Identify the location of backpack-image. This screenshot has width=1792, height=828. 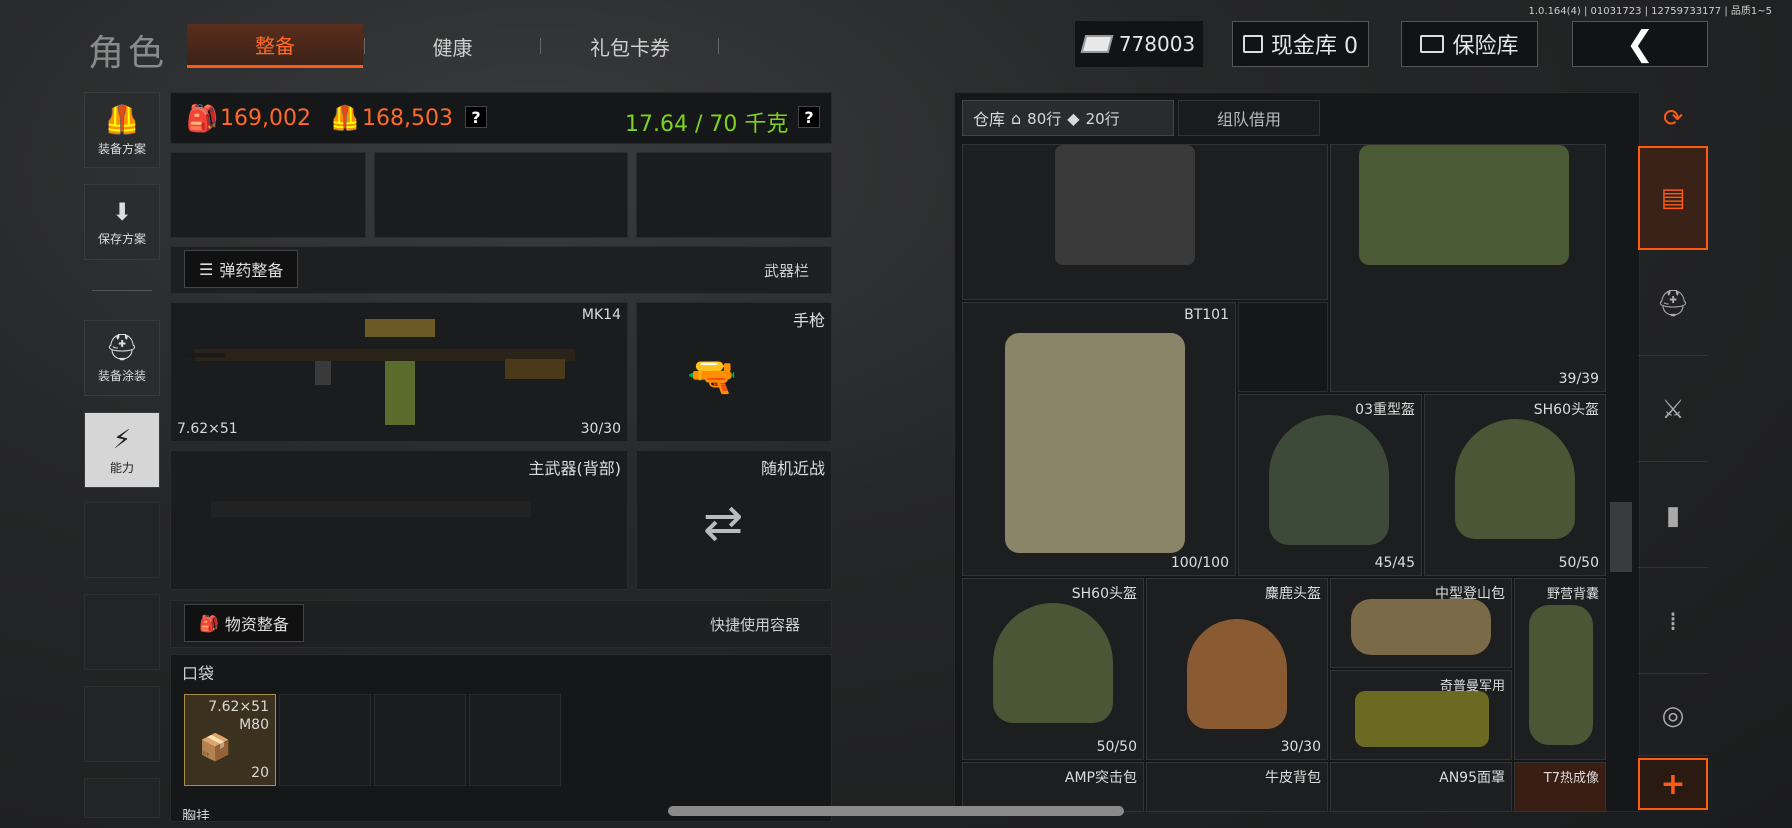
(1421, 627).